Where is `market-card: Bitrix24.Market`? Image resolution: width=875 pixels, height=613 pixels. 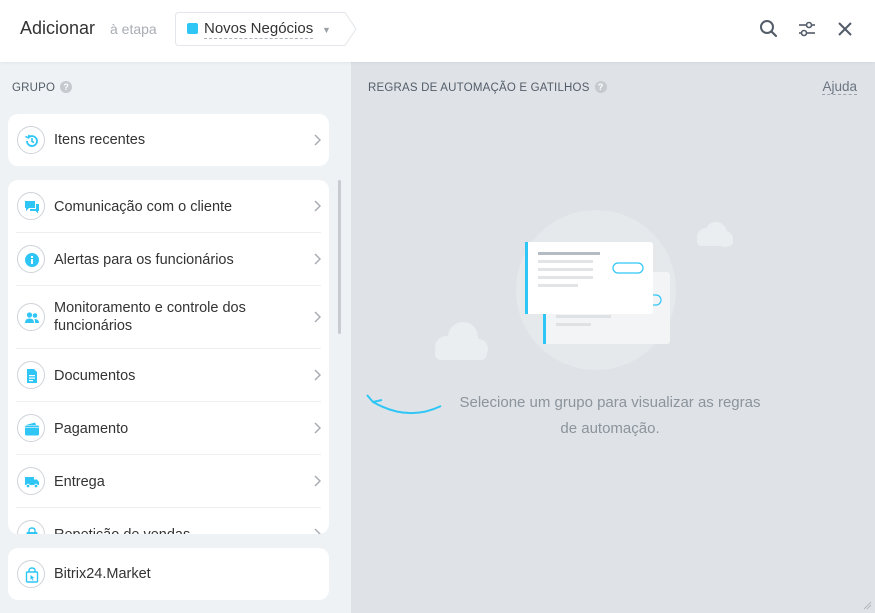
market-card: Bitrix24.Market is located at coordinates (168, 574).